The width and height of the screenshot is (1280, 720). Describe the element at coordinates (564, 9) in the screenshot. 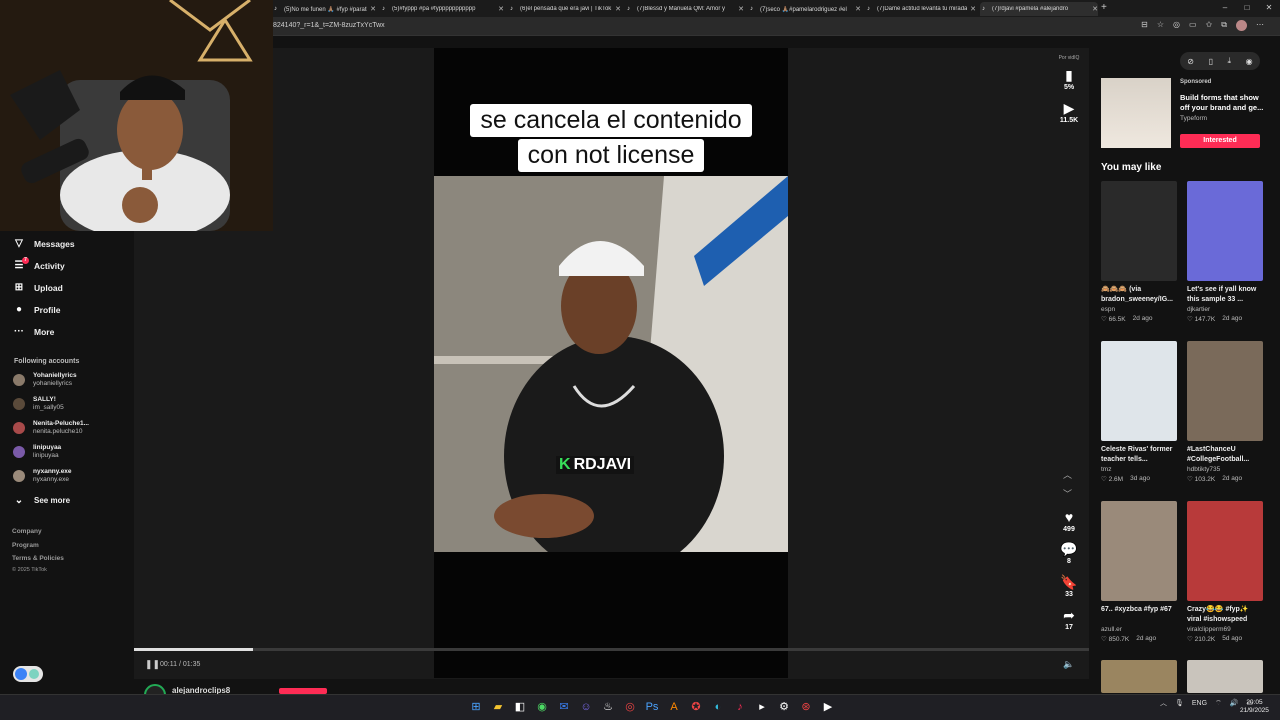

I see `browser-tab: ♪ (6)el pensada que era javi | TikTok ✕` at that location.